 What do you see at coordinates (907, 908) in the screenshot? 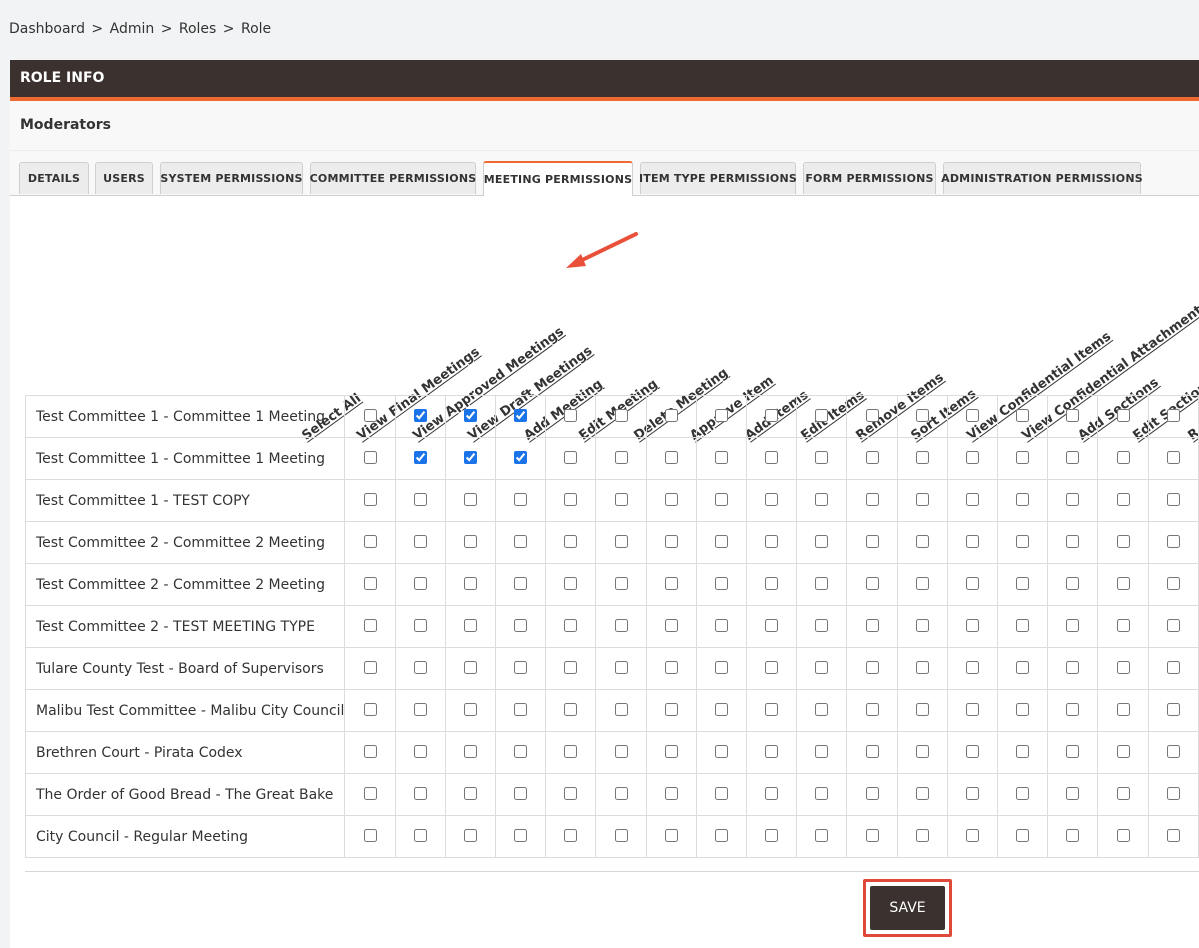
I see `save-button: SAVE` at bounding box center [907, 908].